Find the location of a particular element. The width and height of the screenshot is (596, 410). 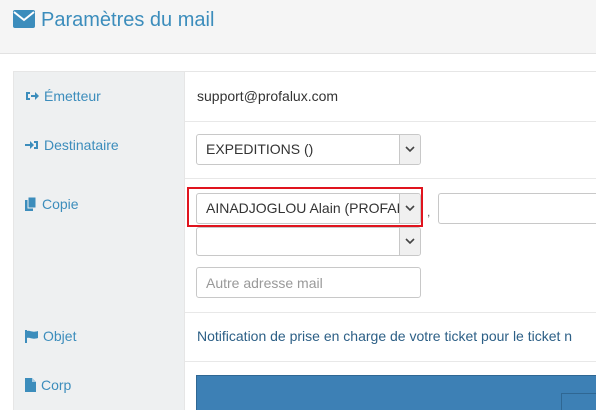

emetteur-label: Émetteur is located at coordinates (72, 96).